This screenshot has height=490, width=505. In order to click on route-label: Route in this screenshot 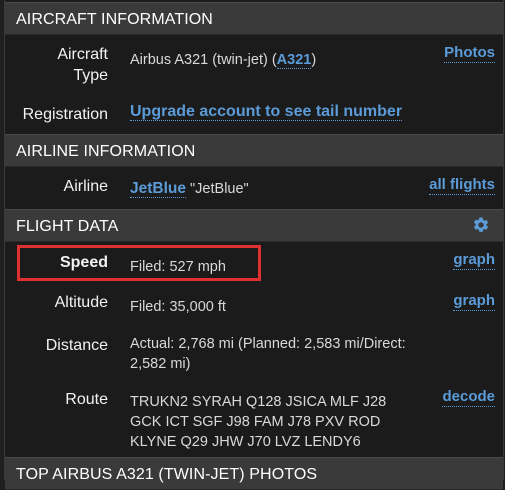, I will do `click(86, 399)`.